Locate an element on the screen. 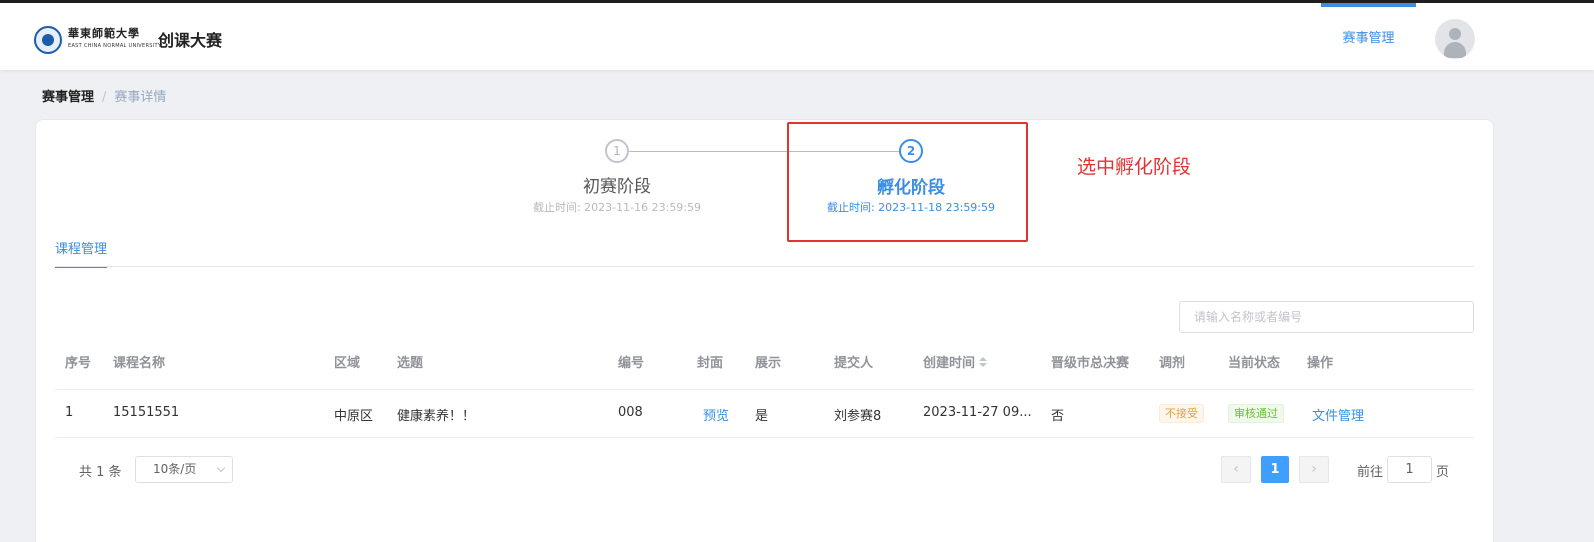  transfer-tag: 不接受 is located at coordinates (1181, 413).